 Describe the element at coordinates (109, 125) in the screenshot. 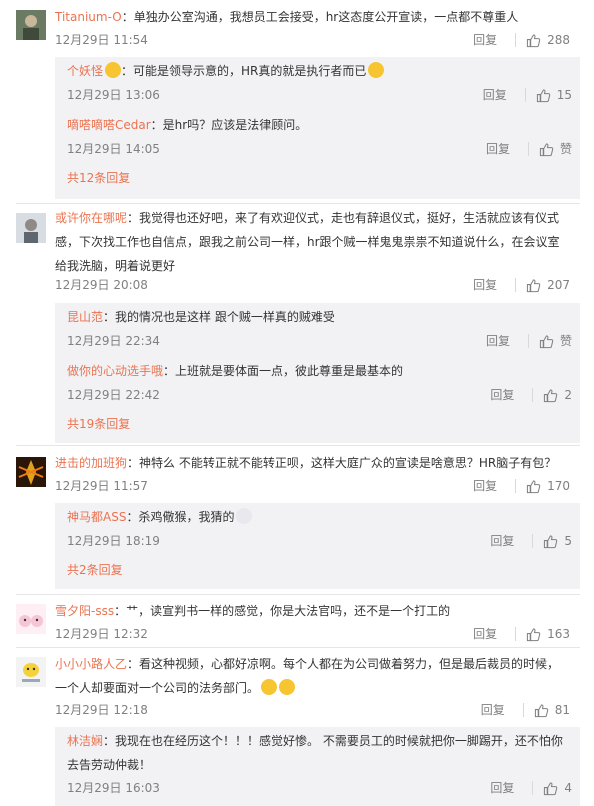

I see `username-link: 嘀嗒嘀嗒Cedar` at that location.